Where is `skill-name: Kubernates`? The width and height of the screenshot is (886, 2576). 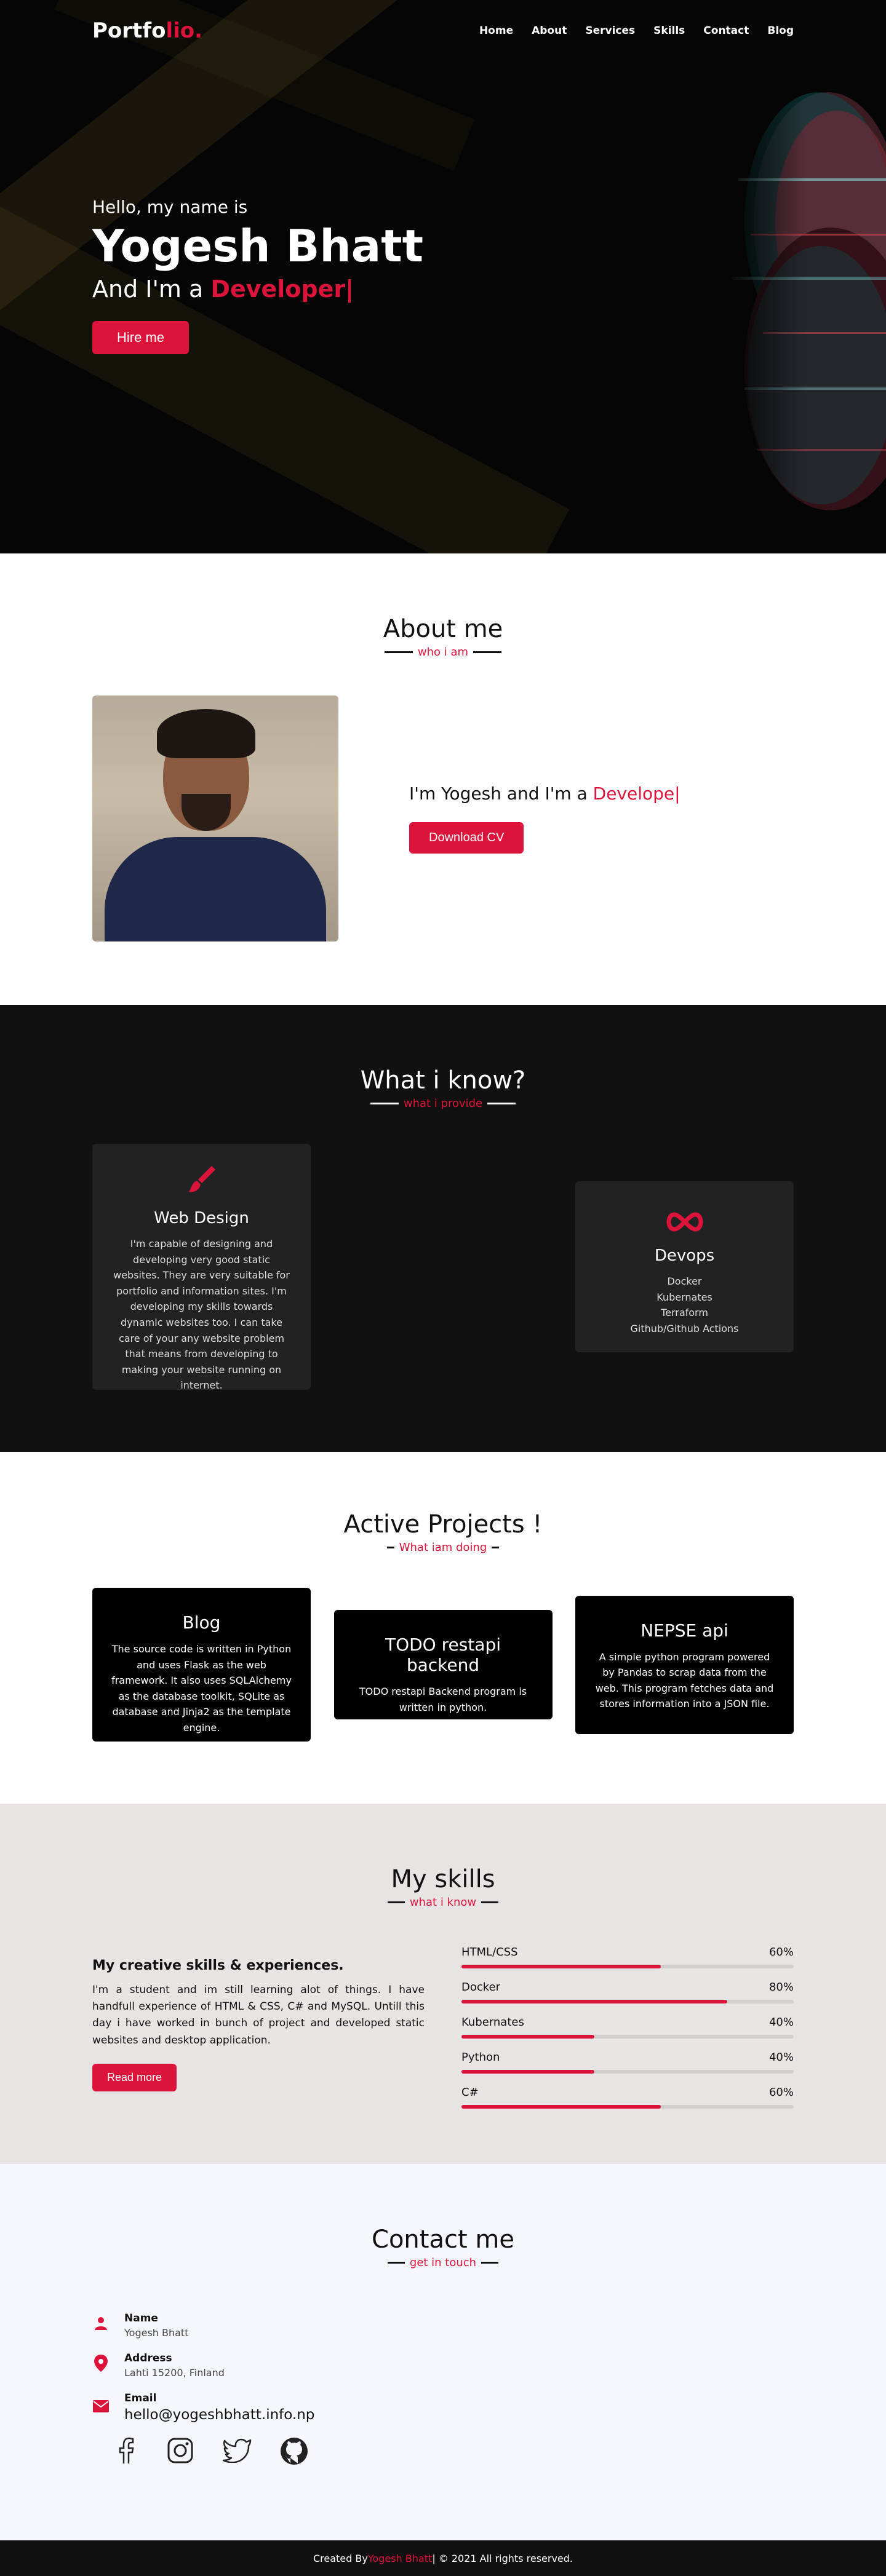 skill-name: Kubernates is located at coordinates (492, 2022).